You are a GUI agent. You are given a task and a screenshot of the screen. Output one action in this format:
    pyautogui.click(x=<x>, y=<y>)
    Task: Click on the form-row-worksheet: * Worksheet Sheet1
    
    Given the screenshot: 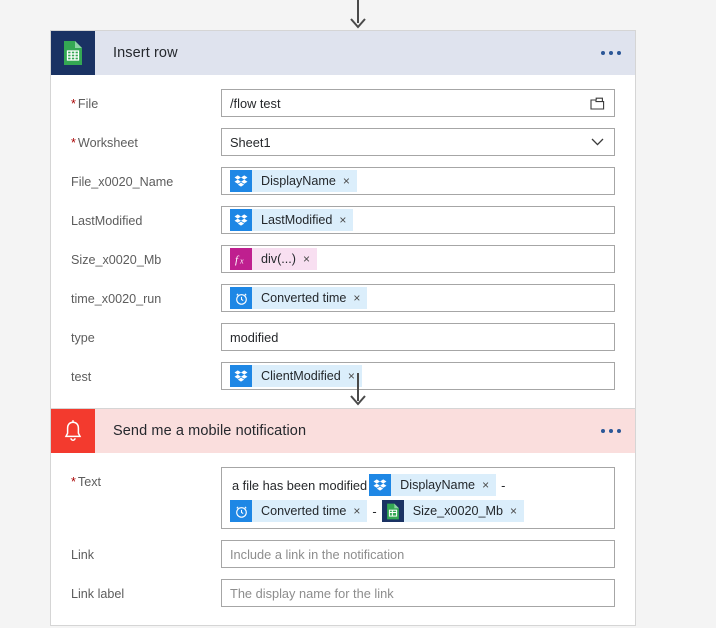 What is the action you would take?
    pyautogui.click(x=343, y=142)
    